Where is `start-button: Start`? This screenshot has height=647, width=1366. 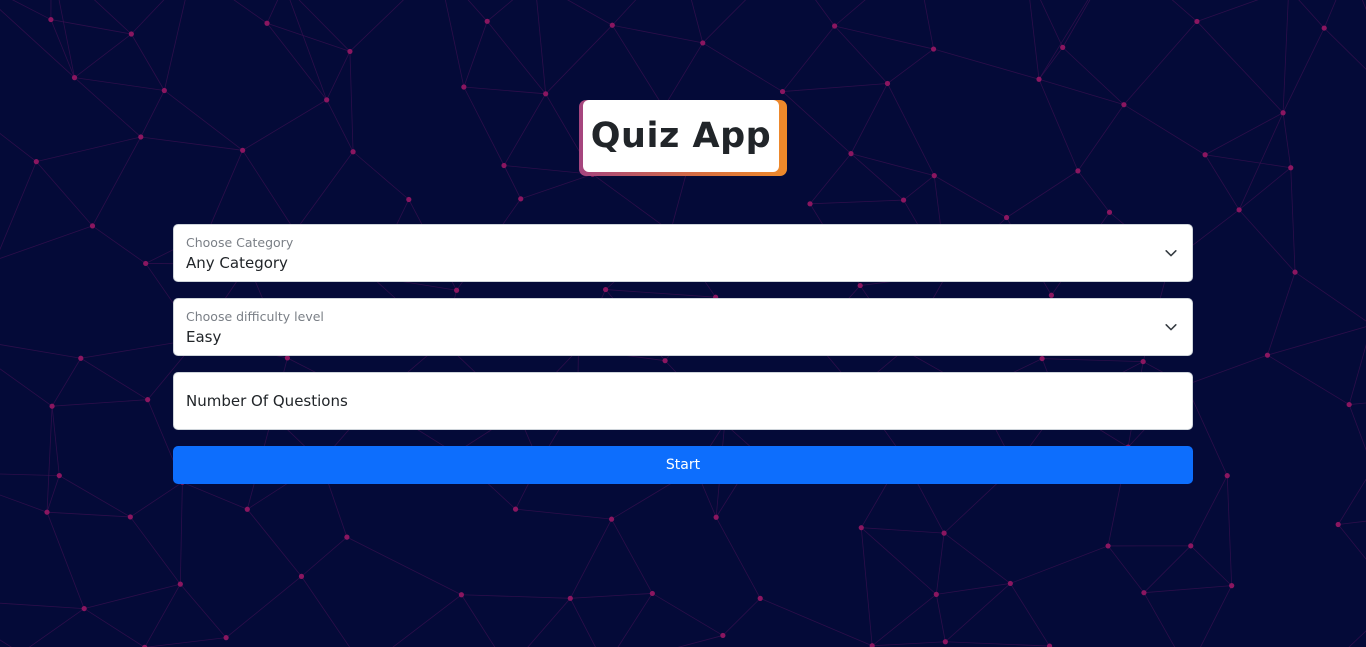
start-button: Start is located at coordinates (683, 465).